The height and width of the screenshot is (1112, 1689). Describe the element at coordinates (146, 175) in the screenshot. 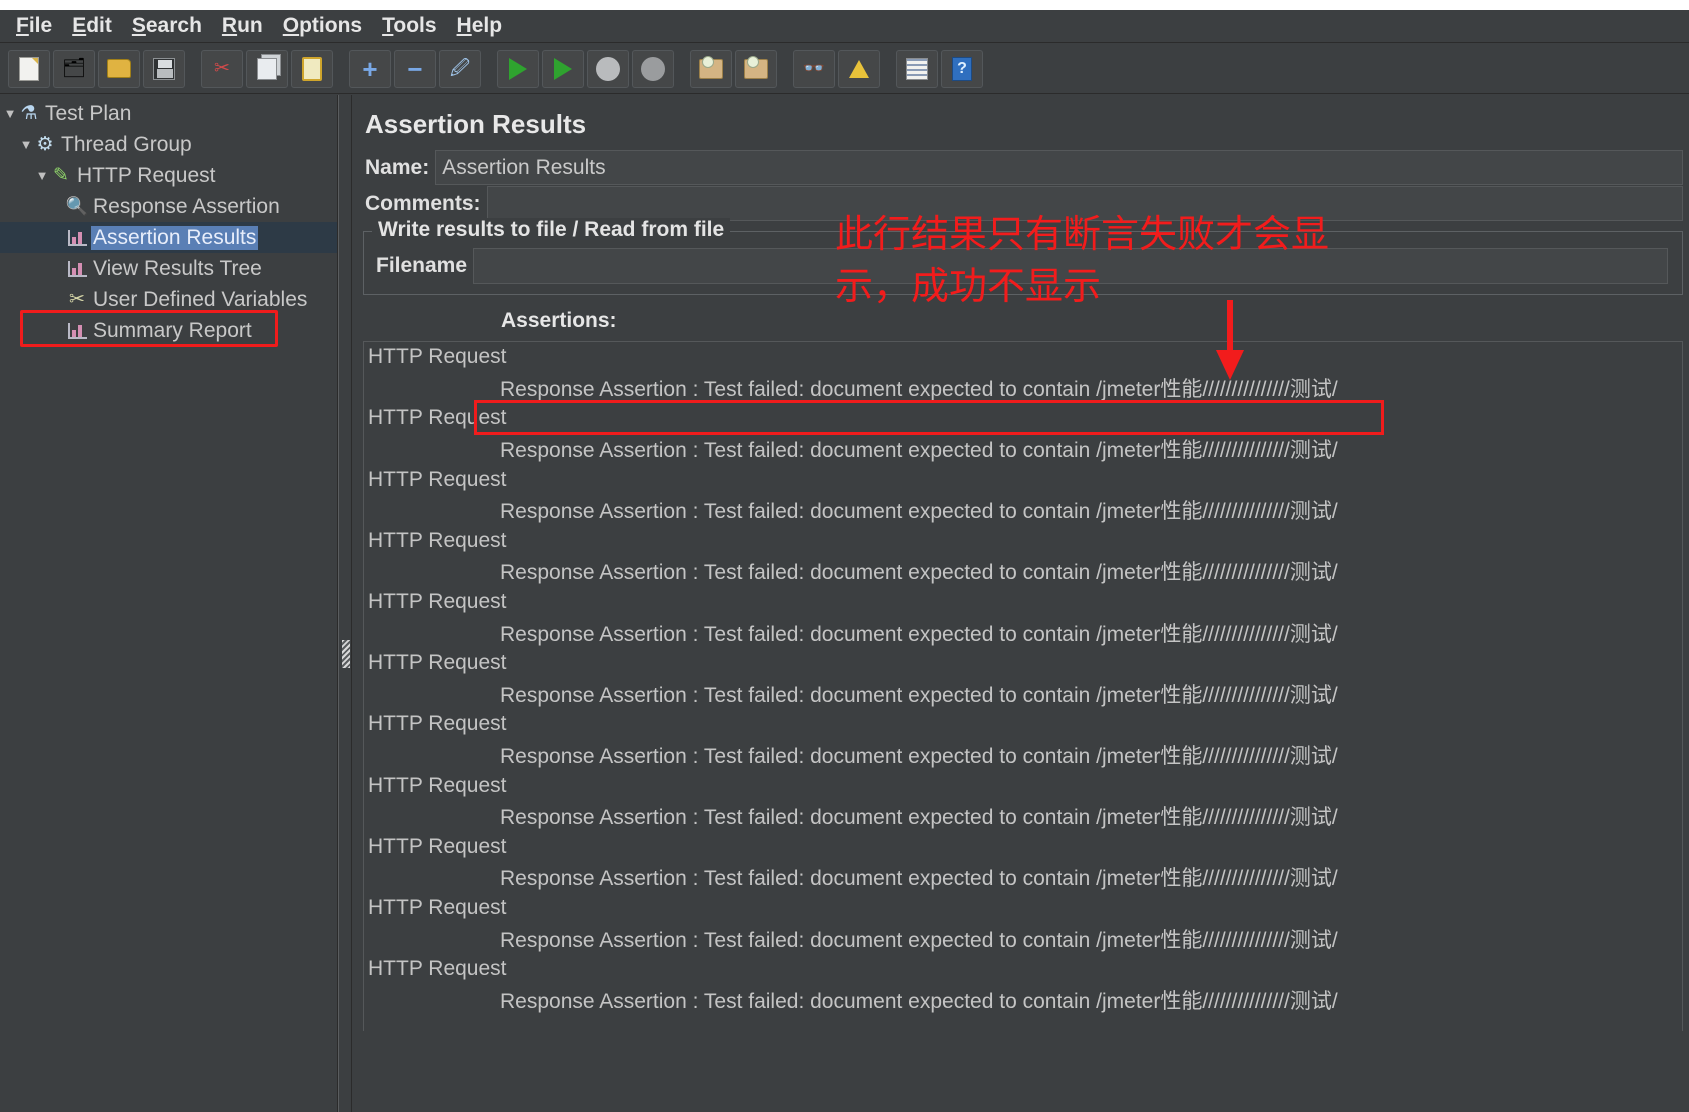

I see `tree-item-label: HTTP Request` at that location.